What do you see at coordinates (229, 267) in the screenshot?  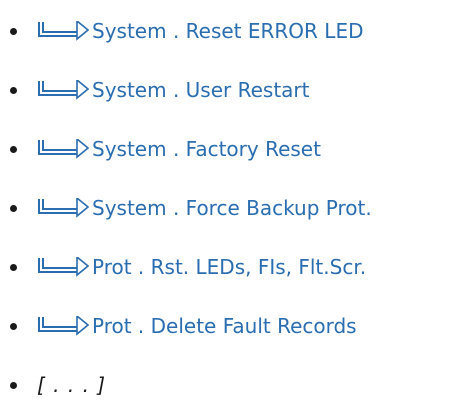 I see `menu-link-rst-leds-fis-flt-scr: Prot . Rst. LEDs, FIs, Flt.Scr.` at bounding box center [229, 267].